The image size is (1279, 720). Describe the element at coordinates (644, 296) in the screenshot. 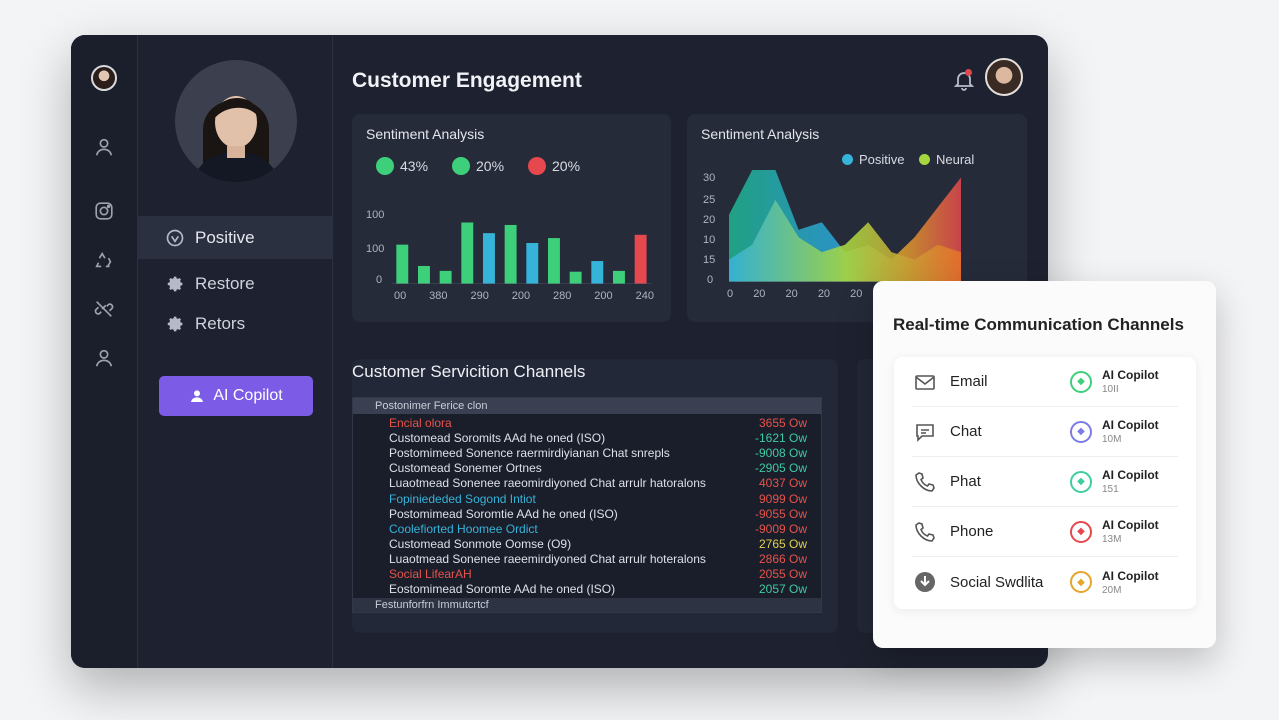

I see `x-tick: 240` at that location.